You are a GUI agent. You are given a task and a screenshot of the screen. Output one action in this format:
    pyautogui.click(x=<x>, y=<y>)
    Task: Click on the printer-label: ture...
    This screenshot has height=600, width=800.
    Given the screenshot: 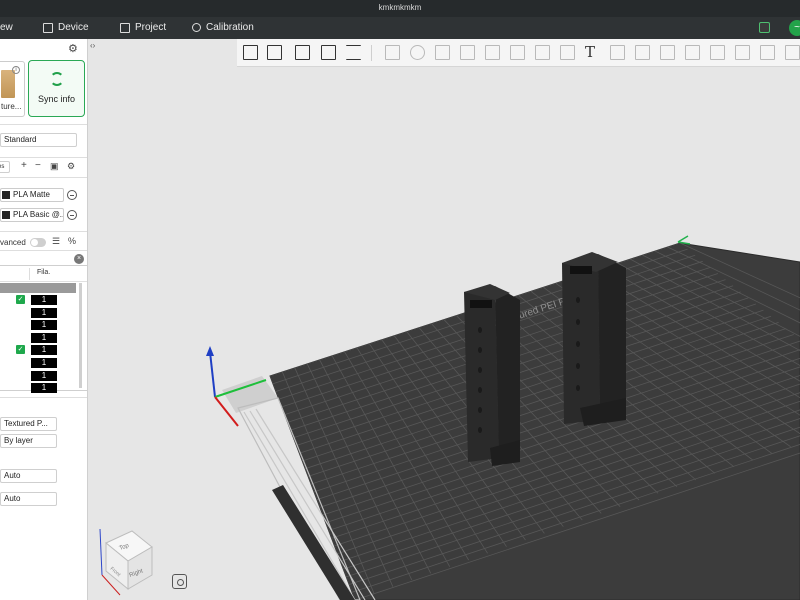 What is the action you would take?
    pyautogui.click(x=11, y=106)
    